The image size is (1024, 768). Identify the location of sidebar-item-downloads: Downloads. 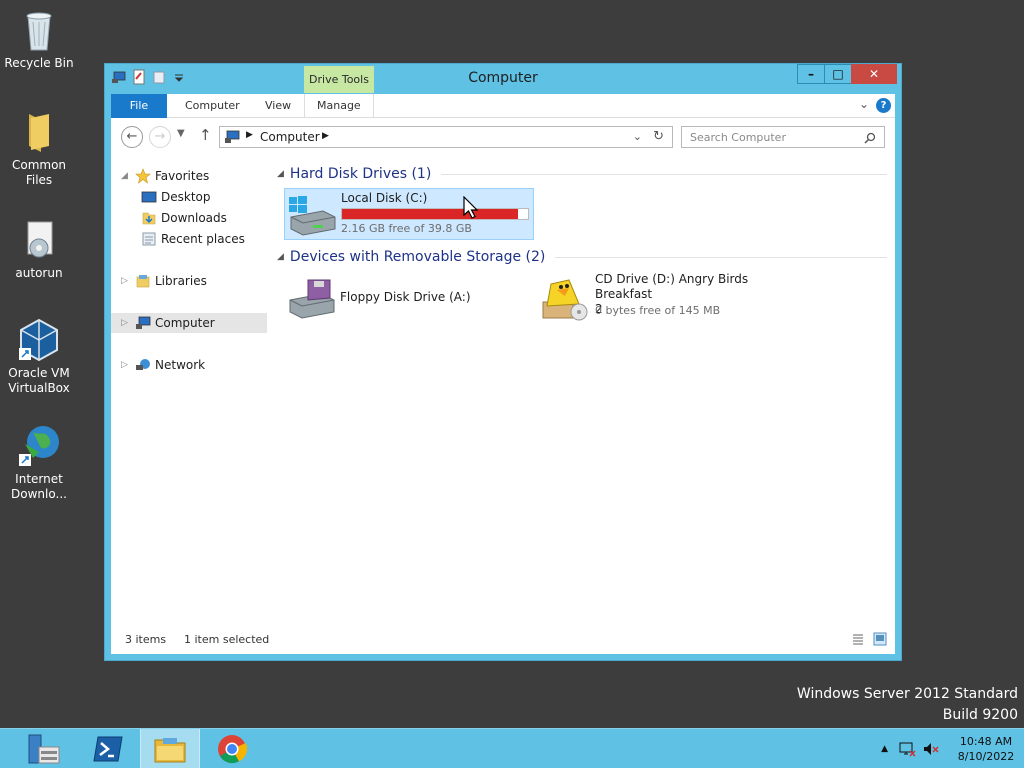
(184, 218).